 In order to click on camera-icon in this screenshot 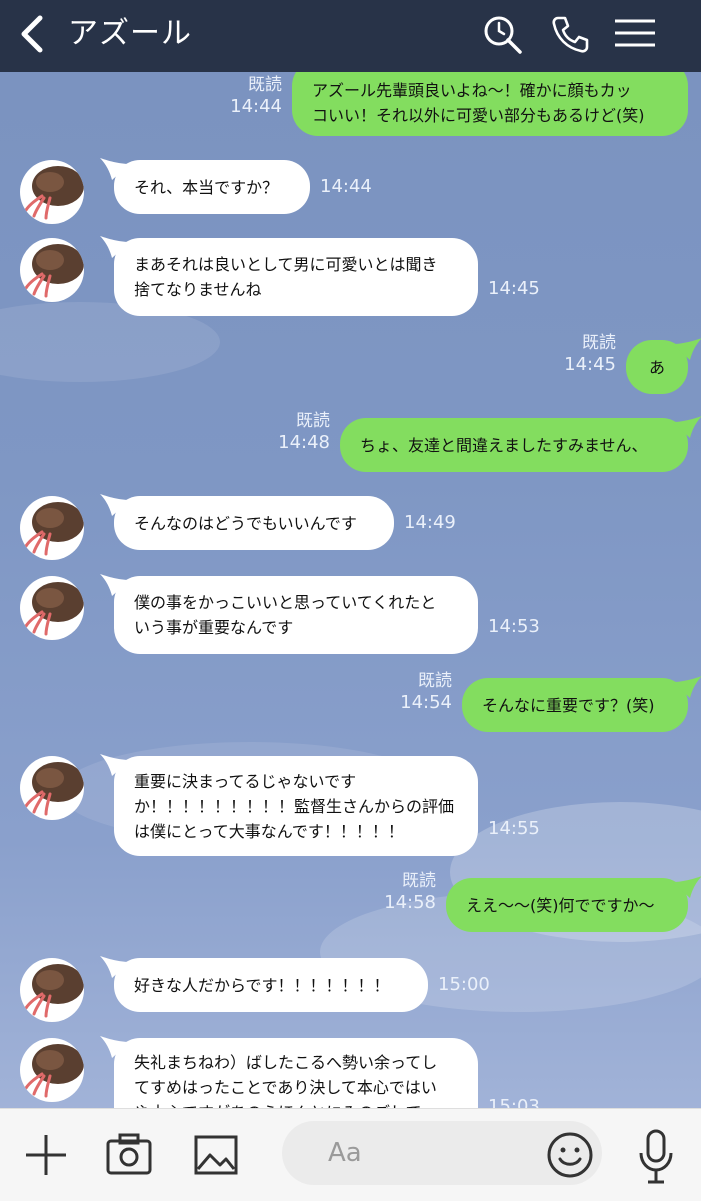, I will do `click(129, 1154)`.